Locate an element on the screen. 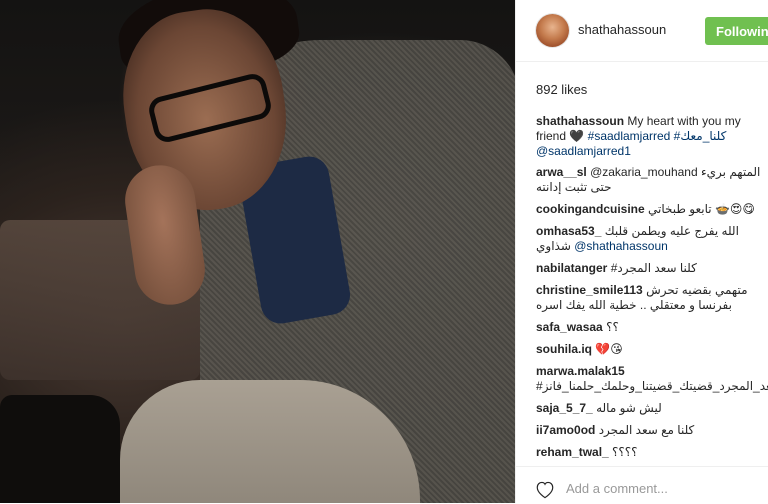 The height and width of the screenshot is (504, 768). comment-text: تابعو طبخاتي 🍲😍😋 is located at coordinates (701, 209).